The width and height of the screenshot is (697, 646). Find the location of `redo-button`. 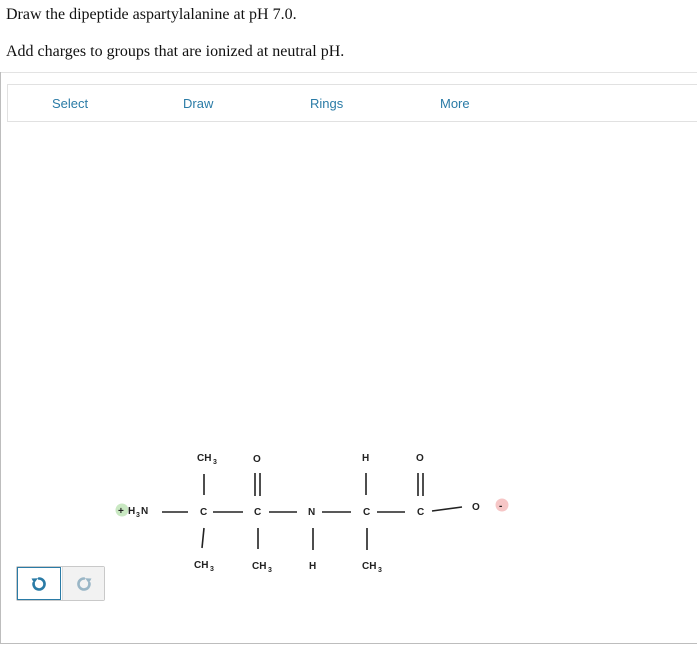

redo-button is located at coordinates (83, 583).